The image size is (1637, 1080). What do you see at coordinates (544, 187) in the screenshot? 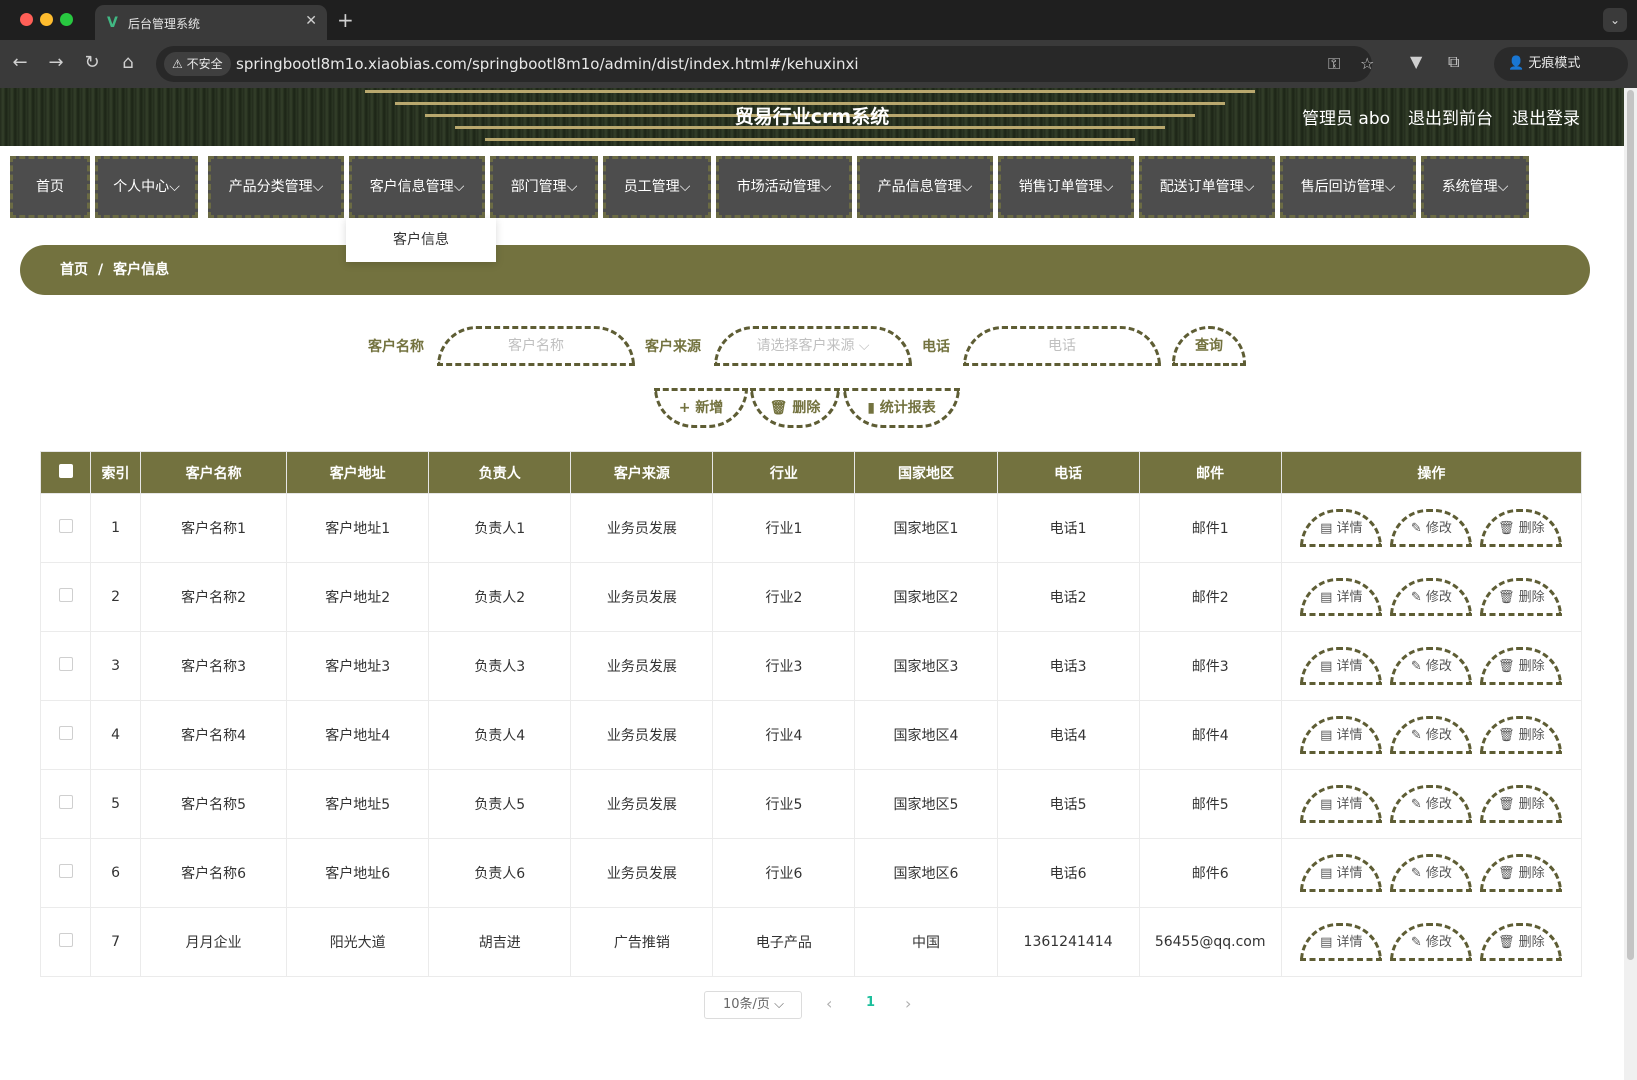
I see `nav-item-department: 部门管理⌵` at bounding box center [544, 187].